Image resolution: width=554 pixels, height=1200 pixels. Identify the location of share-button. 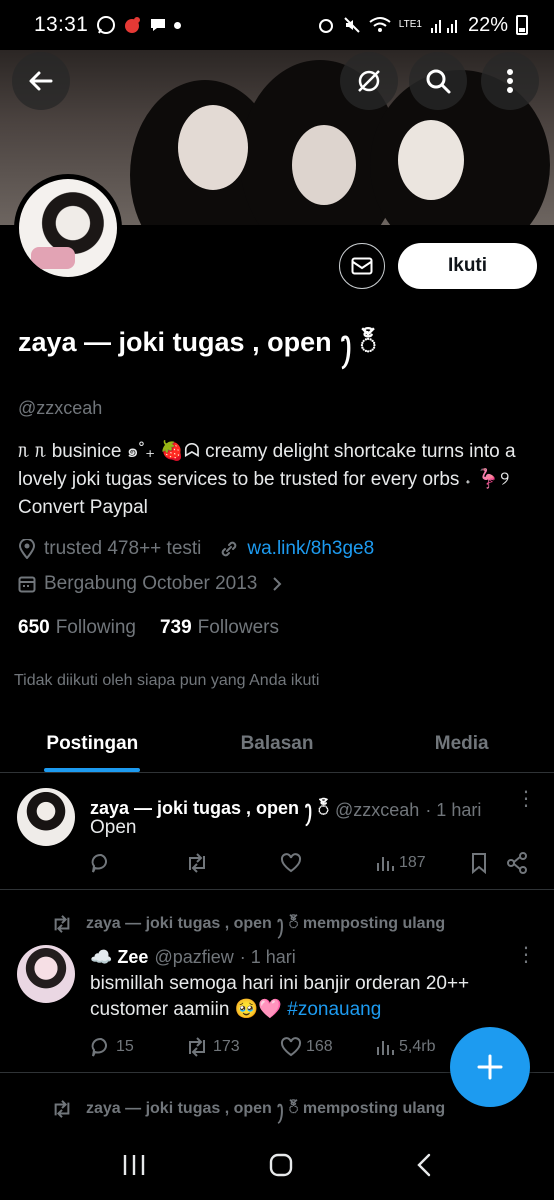
(517, 863).